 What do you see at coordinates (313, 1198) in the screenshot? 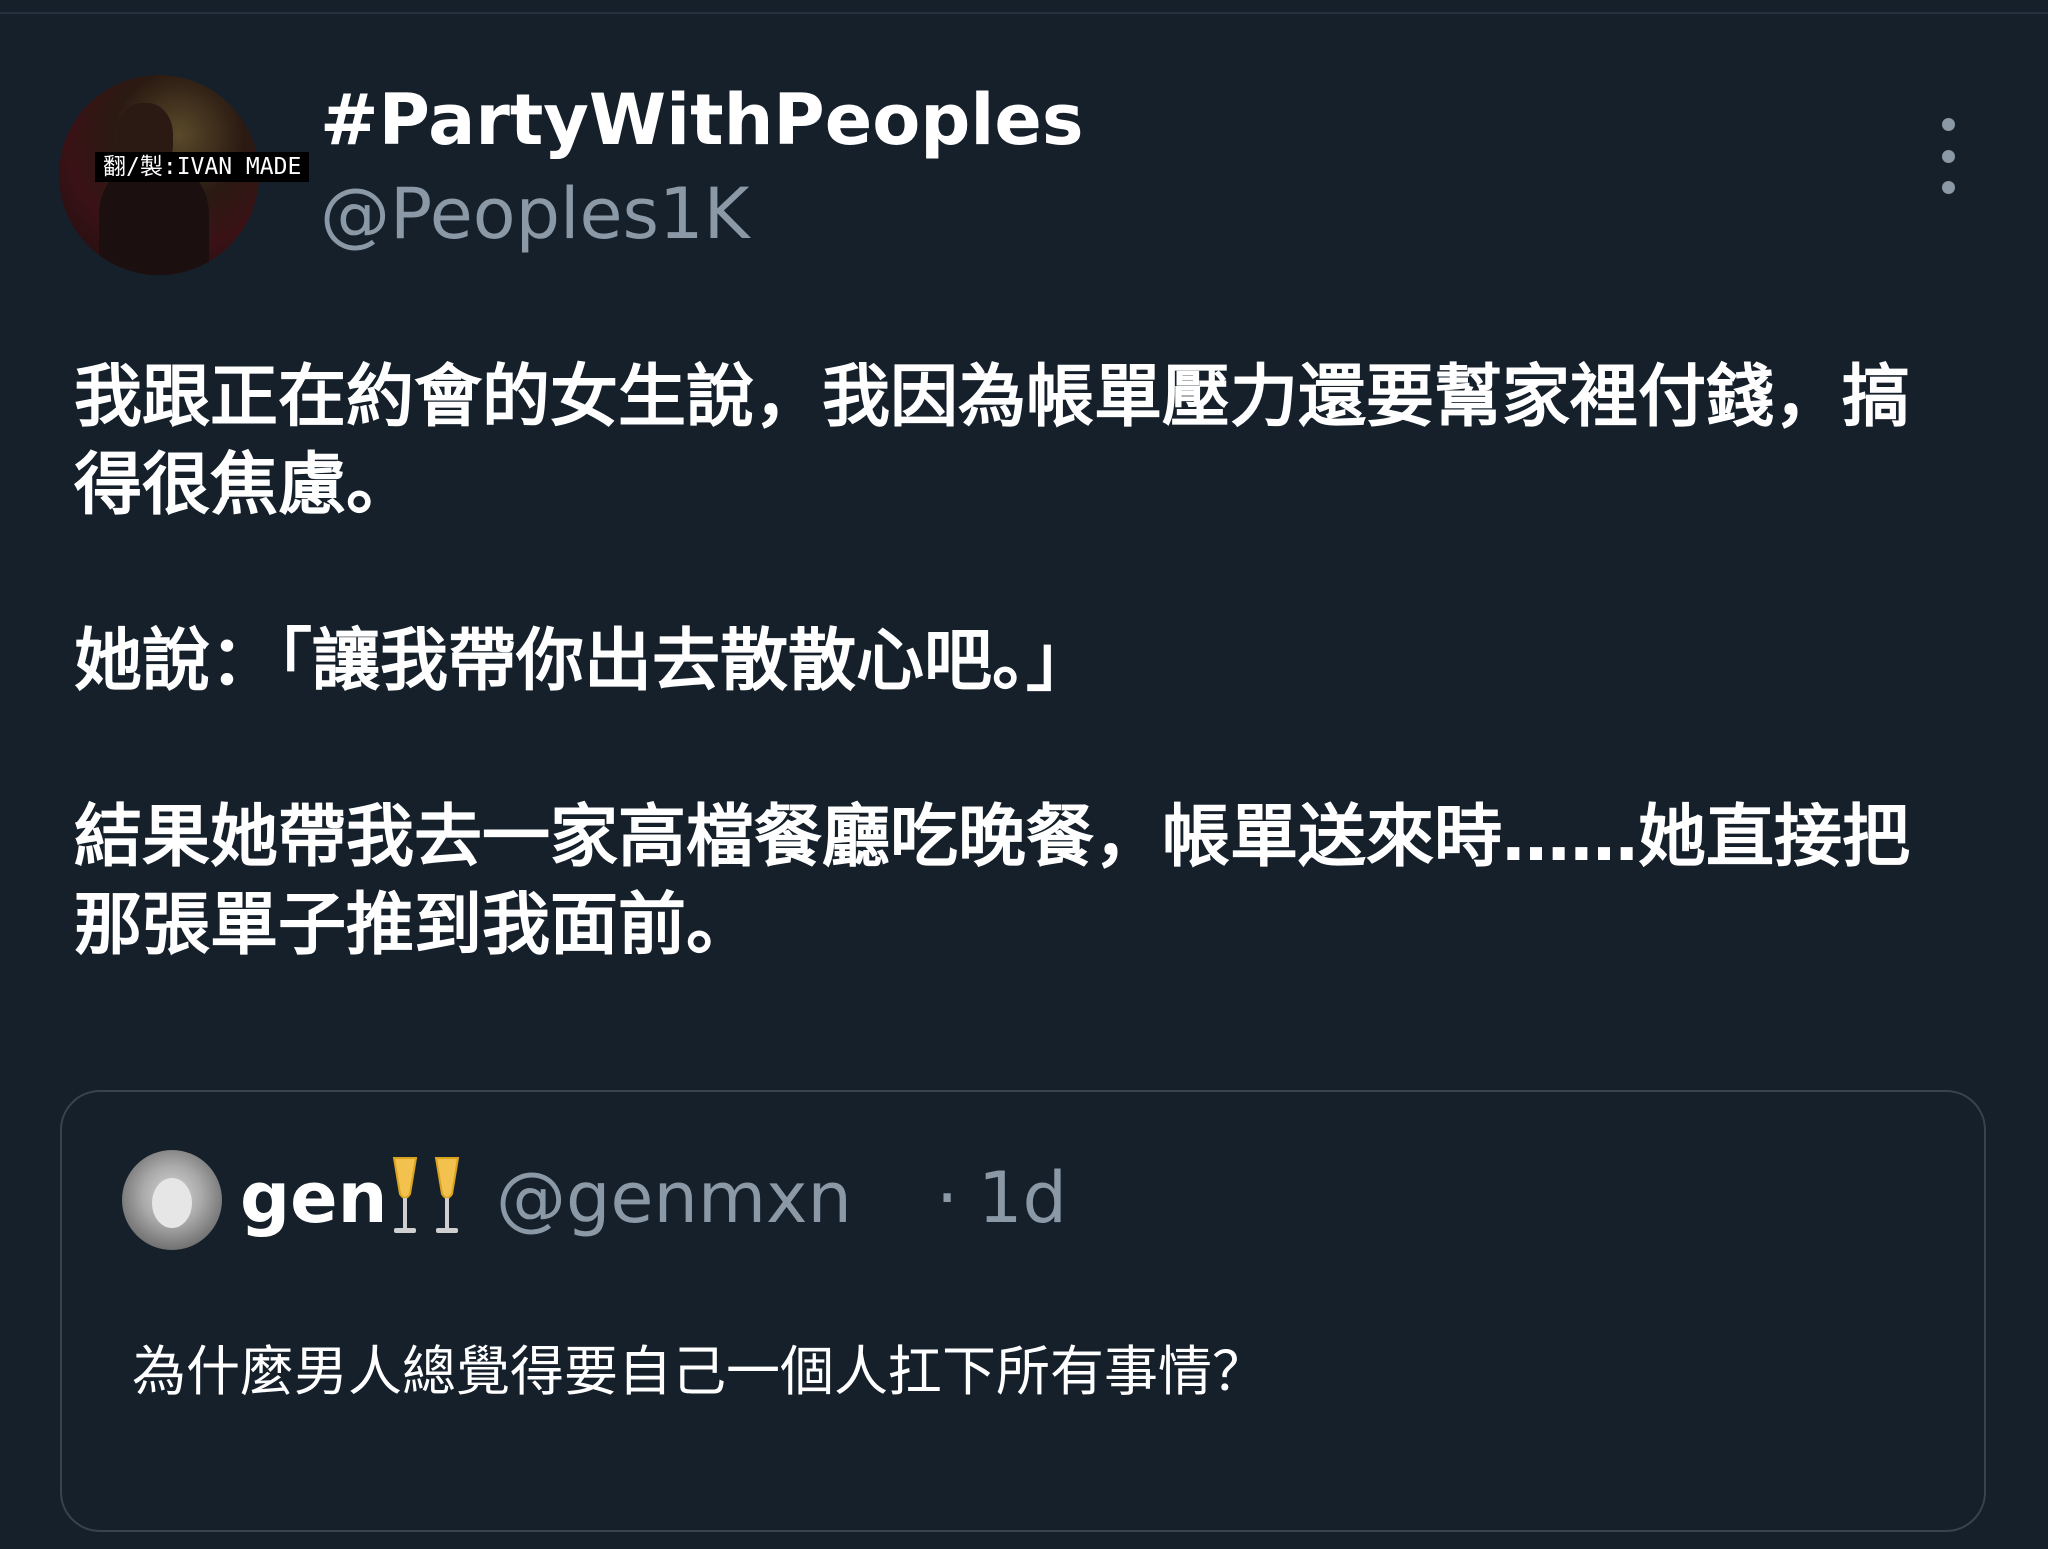
I see `quoted-author-display-name: gen` at bounding box center [313, 1198].